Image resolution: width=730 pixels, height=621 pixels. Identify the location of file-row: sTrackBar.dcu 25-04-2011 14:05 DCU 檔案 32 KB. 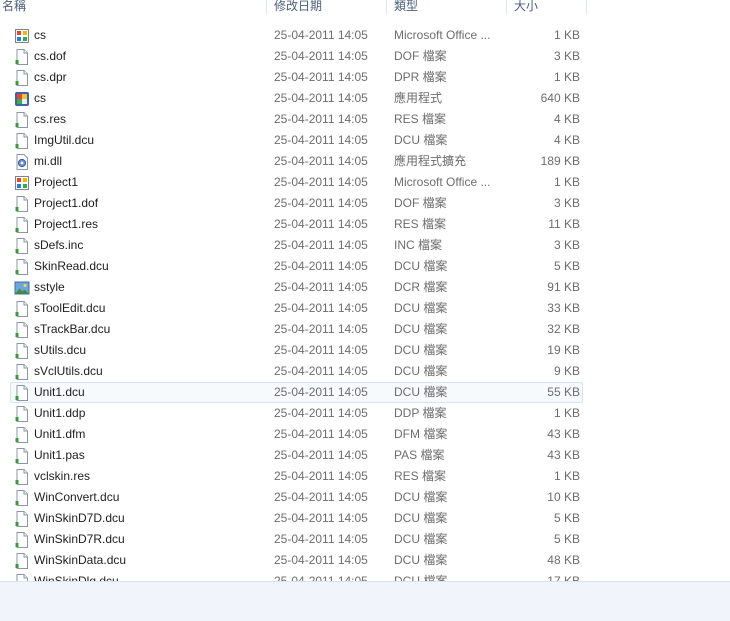
(296, 329).